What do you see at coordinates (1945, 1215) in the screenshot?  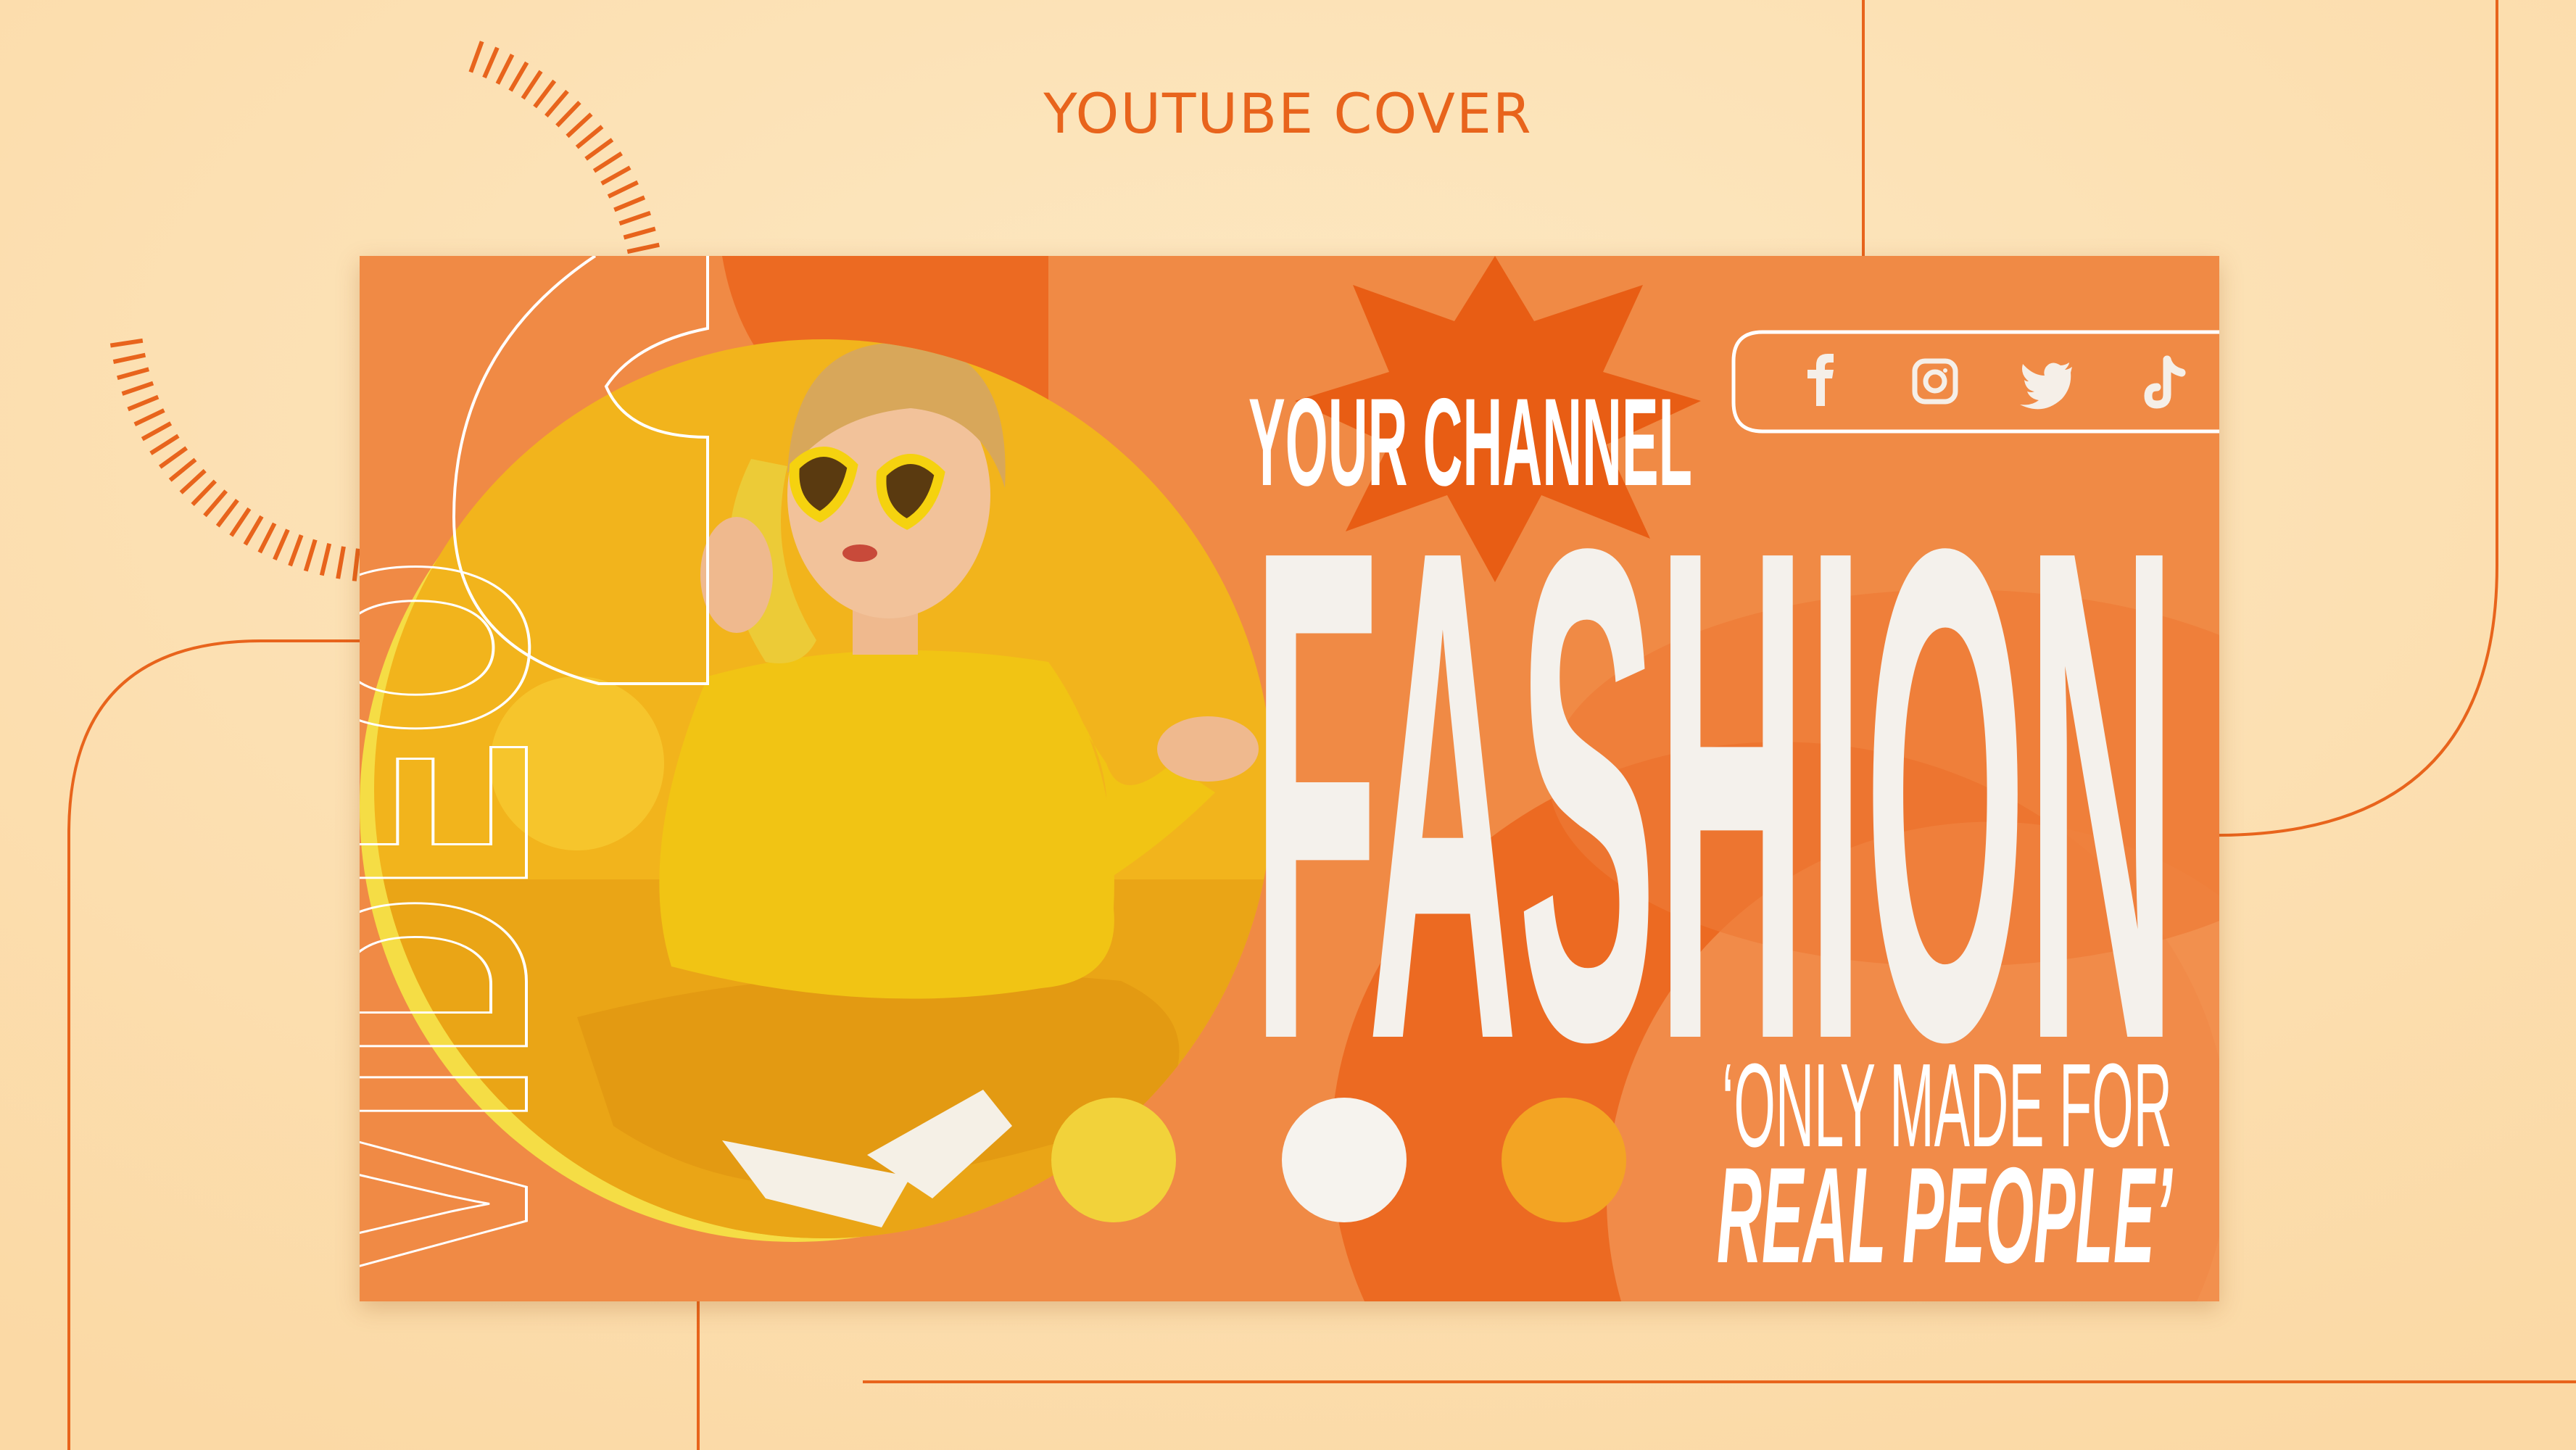 I see `tagline-line2: REAL PEOPLE’` at bounding box center [1945, 1215].